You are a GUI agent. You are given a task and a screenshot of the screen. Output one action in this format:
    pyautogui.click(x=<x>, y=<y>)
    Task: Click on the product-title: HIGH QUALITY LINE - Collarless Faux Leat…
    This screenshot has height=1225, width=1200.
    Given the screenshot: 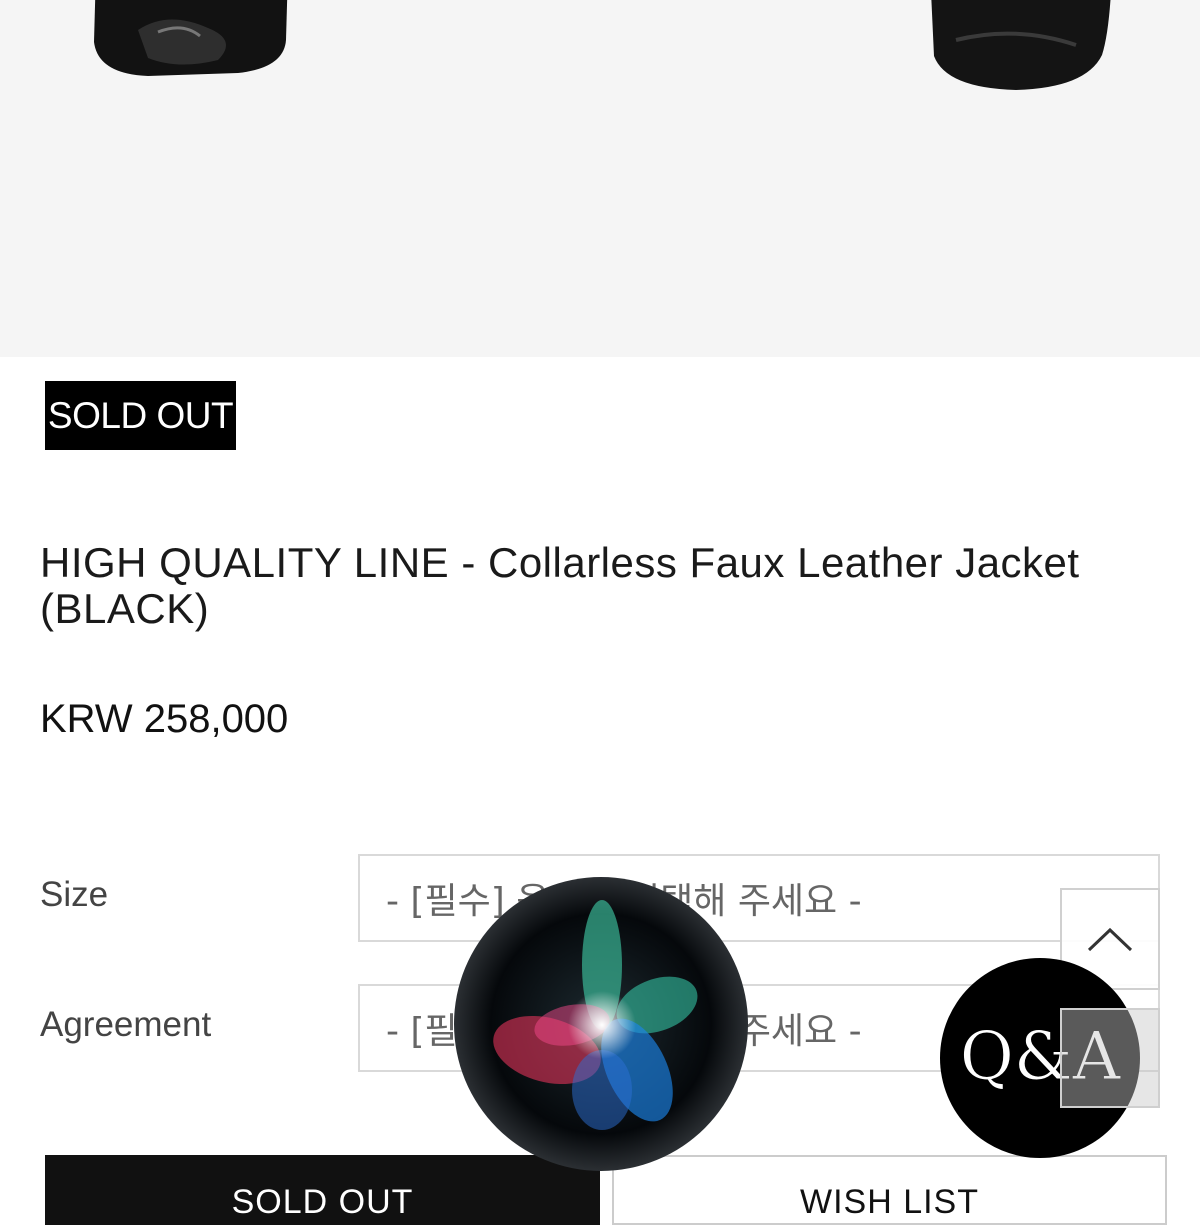 What is the action you would take?
    pyautogui.click(x=560, y=585)
    